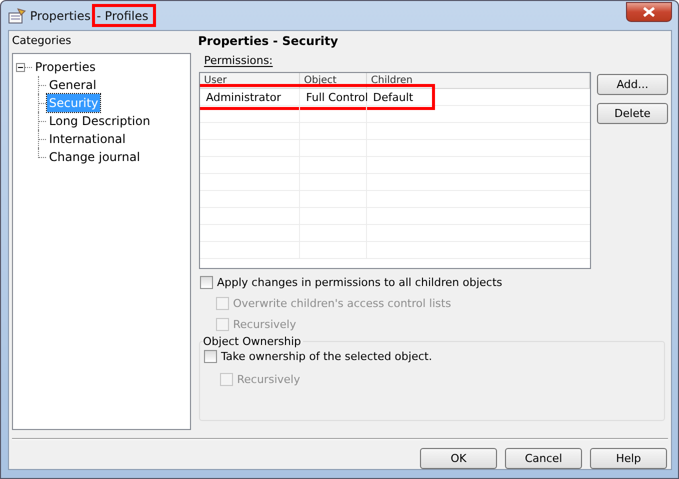 Image resolution: width=679 pixels, height=479 pixels. What do you see at coordinates (543, 458) in the screenshot?
I see `dialog-button: Cancel` at bounding box center [543, 458].